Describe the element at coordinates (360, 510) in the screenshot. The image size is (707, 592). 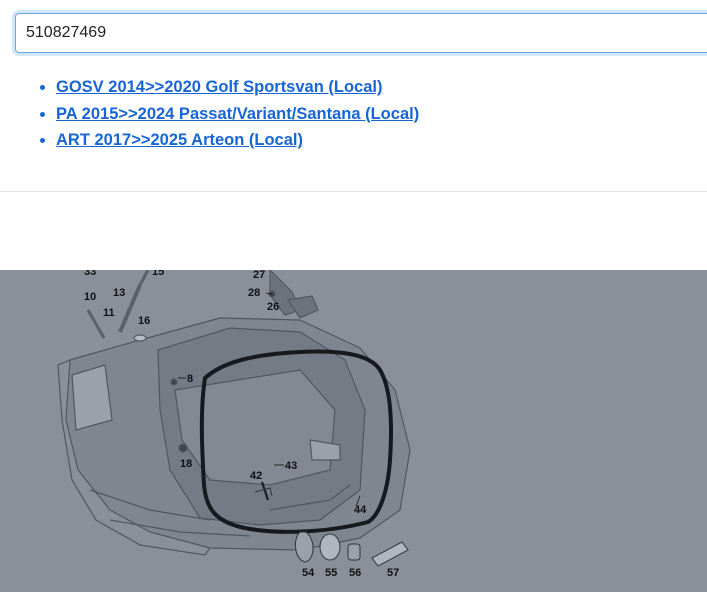
I see `callout-44: 44` at that location.